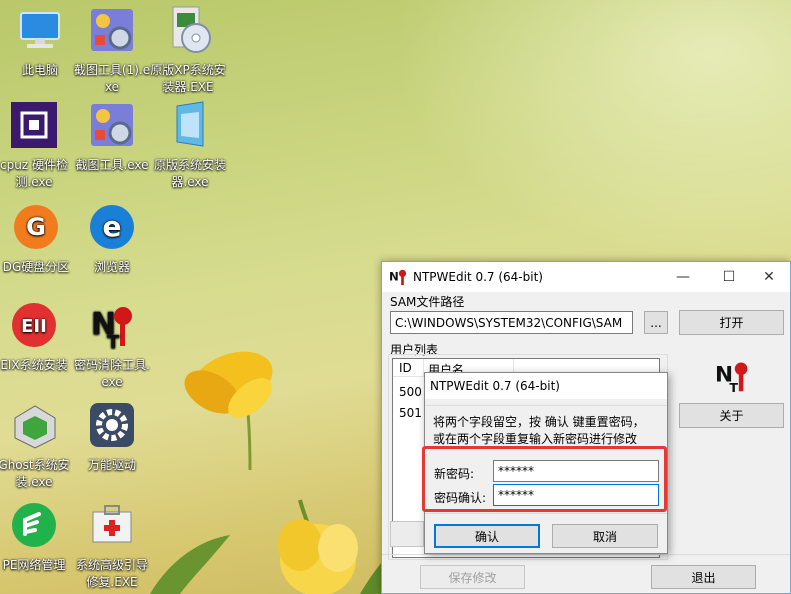  What do you see at coordinates (544, 479) in the screenshot?
I see `highlight-box` at bounding box center [544, 479].